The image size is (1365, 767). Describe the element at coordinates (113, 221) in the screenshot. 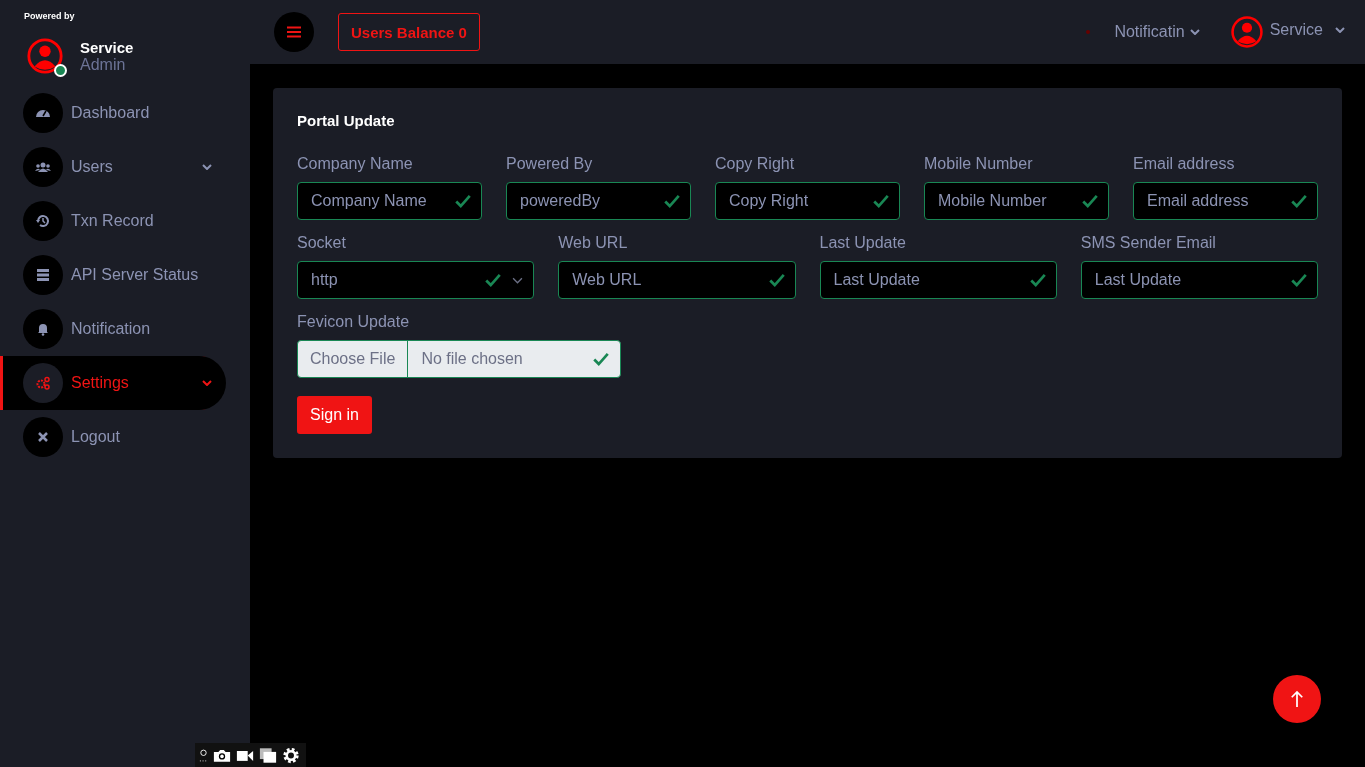

I see `sidebar-menu-item: Txn Record` at that location.